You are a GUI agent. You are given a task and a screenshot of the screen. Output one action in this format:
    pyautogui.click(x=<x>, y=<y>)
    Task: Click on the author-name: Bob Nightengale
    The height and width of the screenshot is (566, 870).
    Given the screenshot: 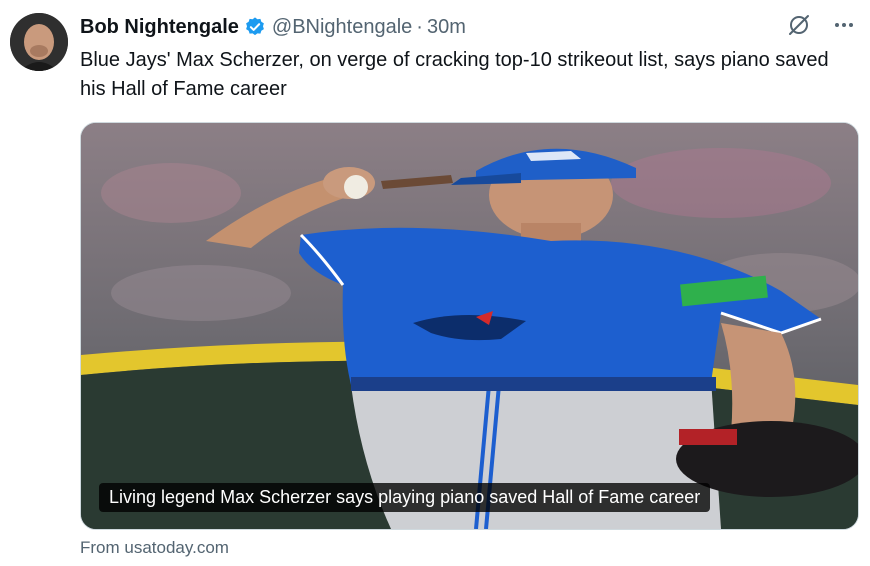 What is the action you would take?
    pyautogui.click(x=159, y=27)
    